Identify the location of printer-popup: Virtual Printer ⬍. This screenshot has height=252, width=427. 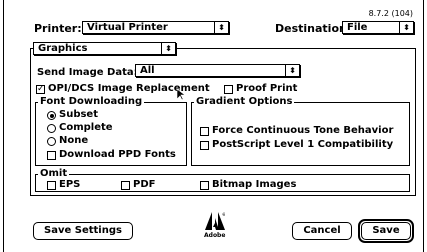
(155, 27).